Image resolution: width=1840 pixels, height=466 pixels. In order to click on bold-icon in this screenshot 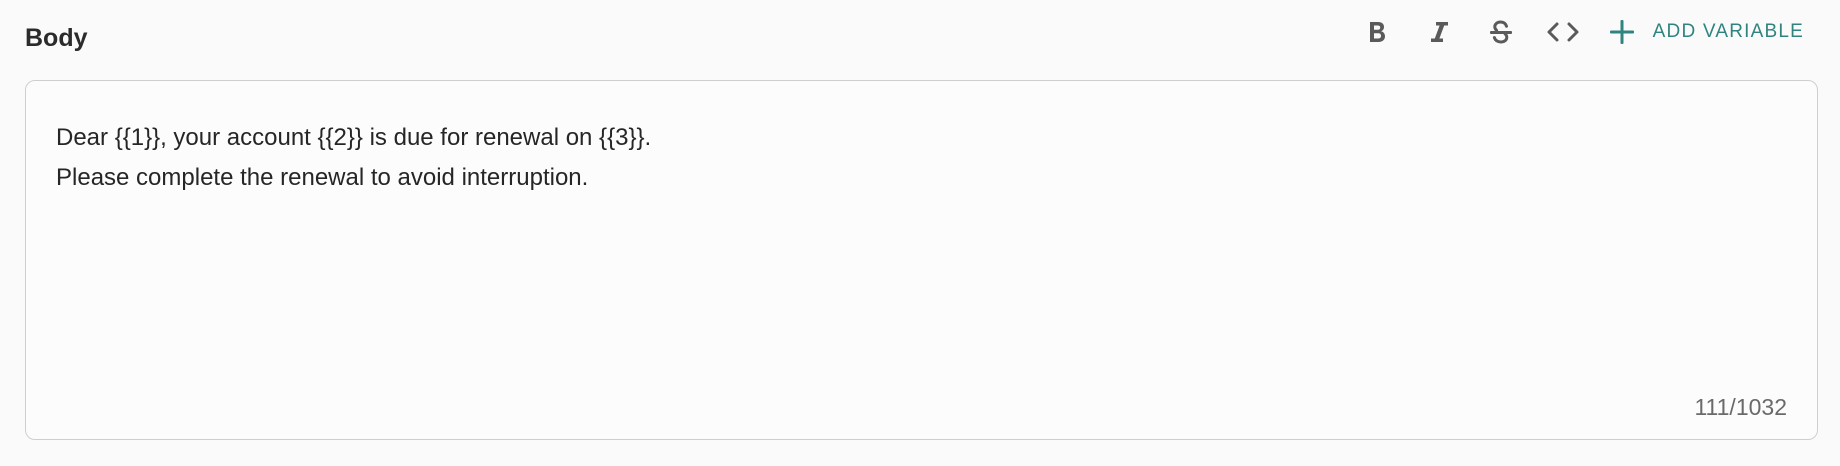, I will do `click(1377, 32)`.